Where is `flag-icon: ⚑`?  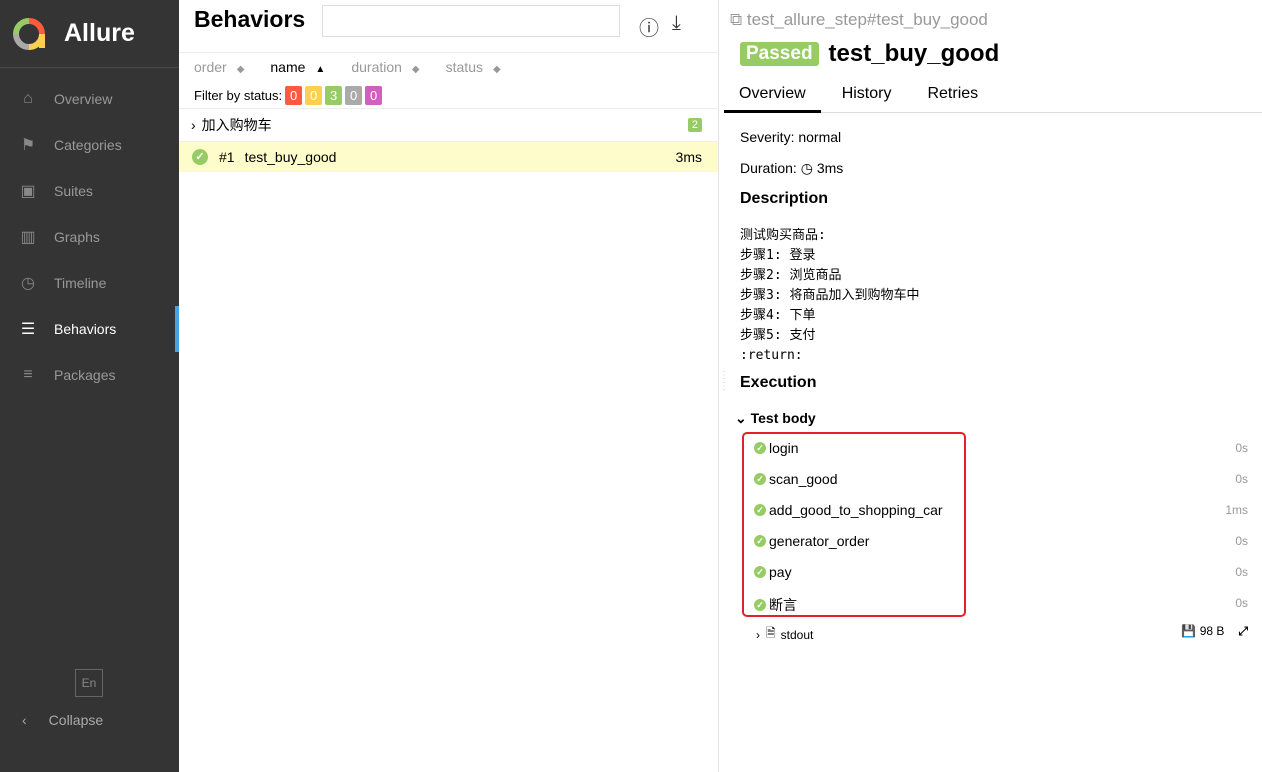 flag-icon: ⚑ is located at coordinates (28, 145).